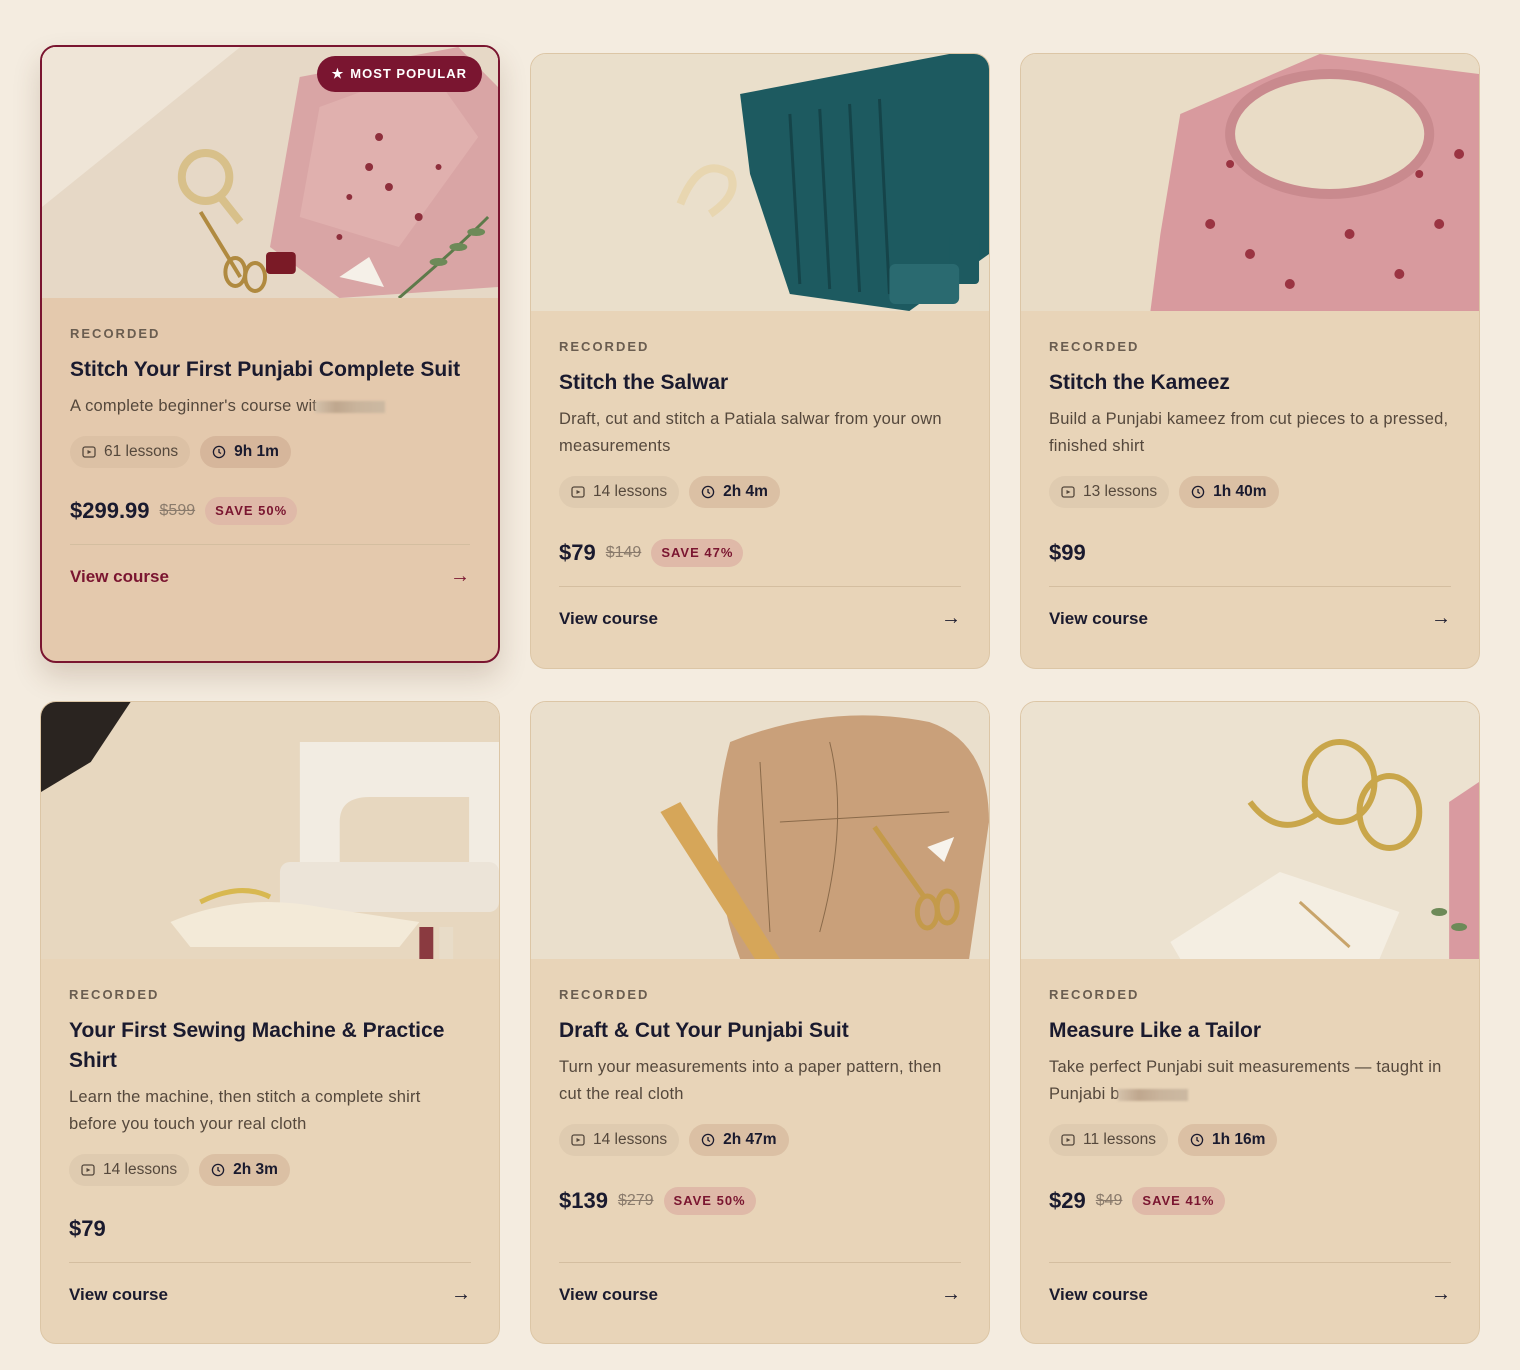 This screenshot has height=1370, width=1520. Describe the element at coordinates (110, 510) in the screenshot. I see `current-price: $299.99` at that location.